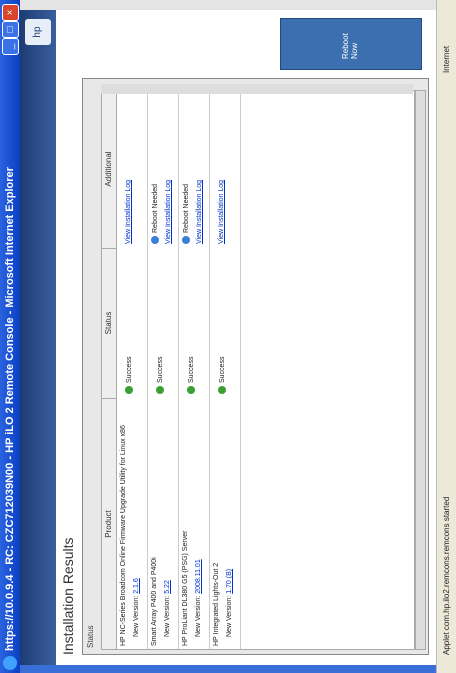  Describe the element at coordinates (167, 587) in the screenshot. I see `new-version-link: 5.22` at that location.